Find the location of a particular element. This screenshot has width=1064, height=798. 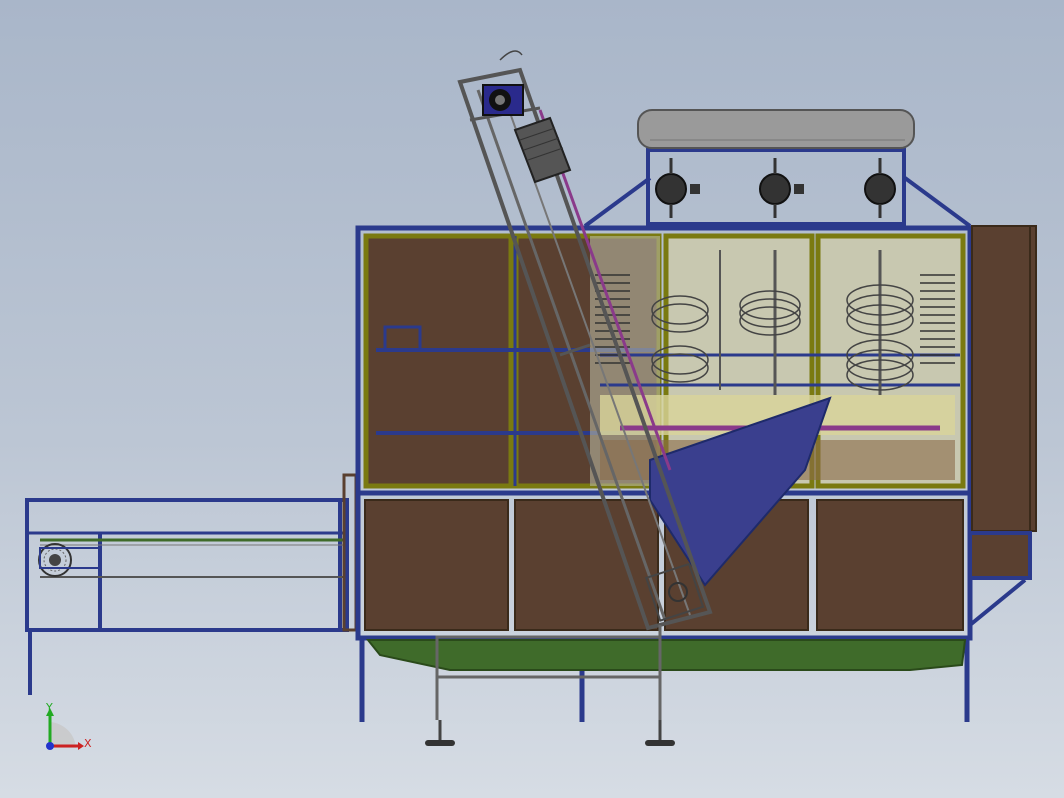

triad-y-label: Y is located at coordinates (49, 707).